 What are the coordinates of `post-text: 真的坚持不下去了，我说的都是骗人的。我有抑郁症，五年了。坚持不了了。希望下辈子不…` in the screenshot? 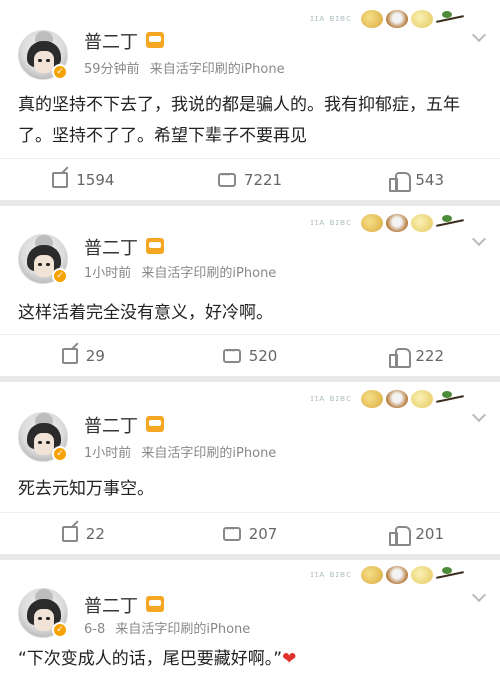 It's located at (239, 120).